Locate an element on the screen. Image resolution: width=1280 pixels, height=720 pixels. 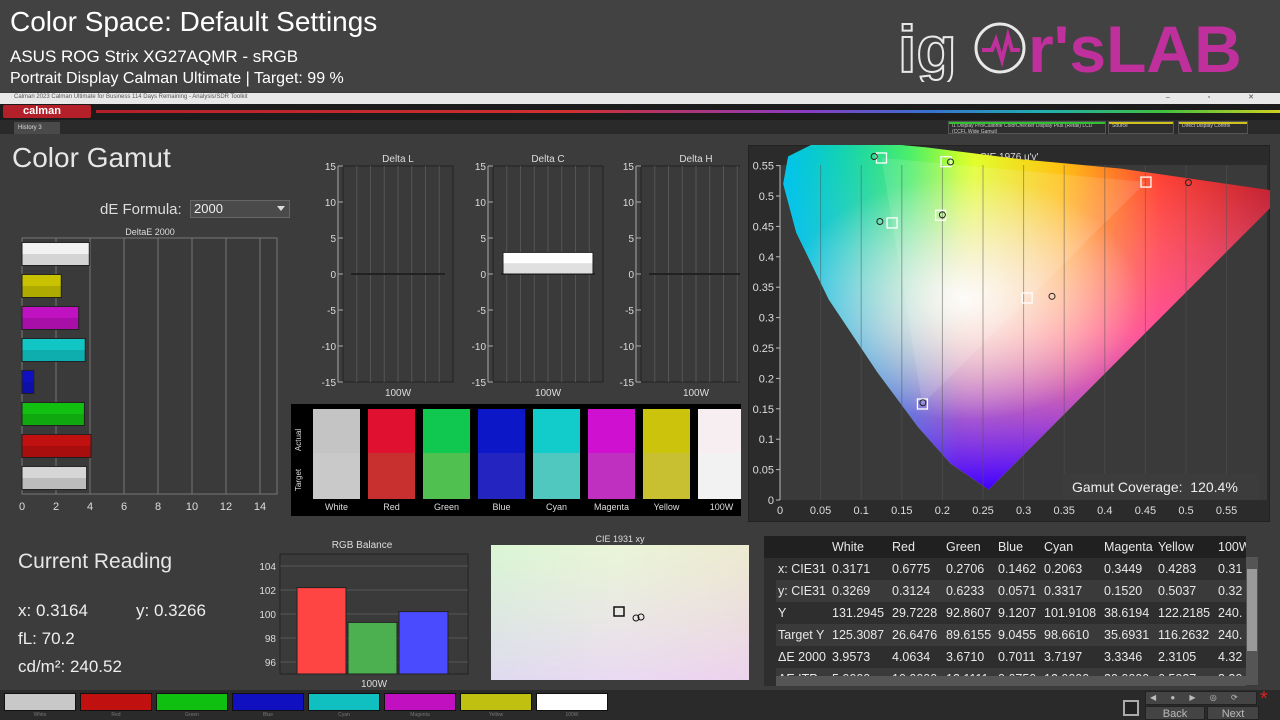
calman-menu-button: calman is located at coordinates (47, 111).